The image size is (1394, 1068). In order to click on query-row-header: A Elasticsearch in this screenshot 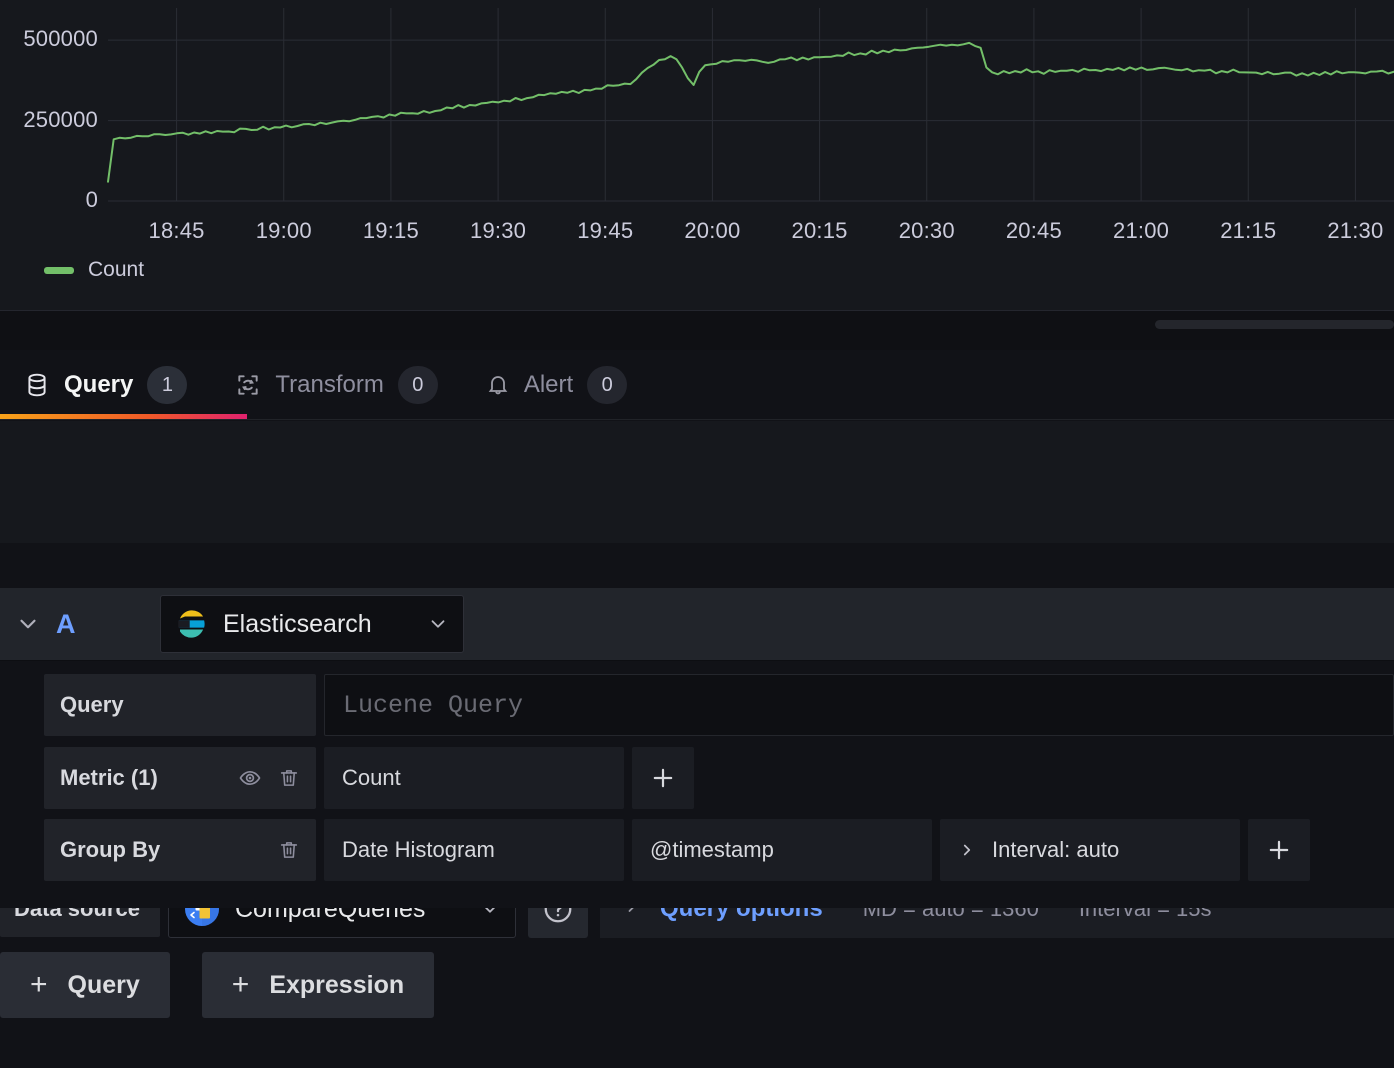, I will do `click(697, 624)`.